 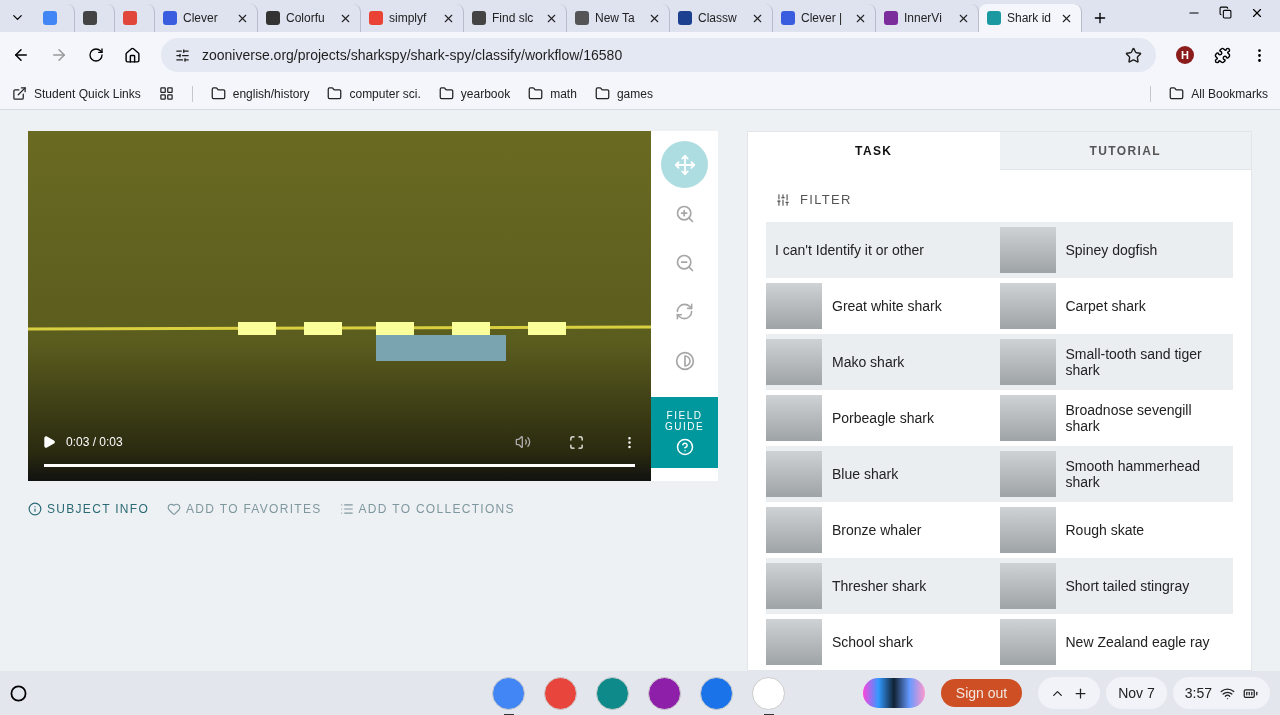 What do you see at coordinates (346, 509) in the screenshot?
I see `list-icon` at bounding box center [346, 509].